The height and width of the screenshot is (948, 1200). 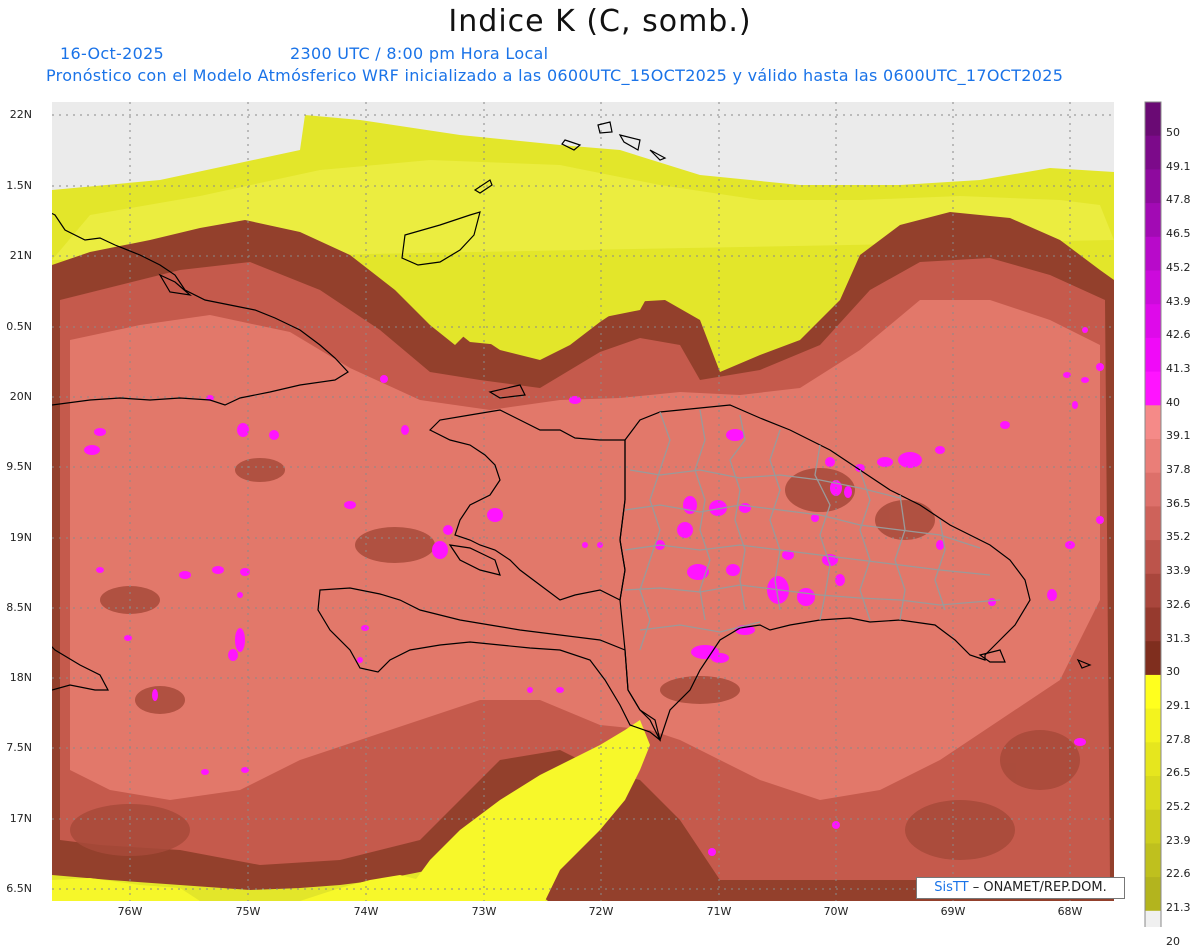 What do you see at coordinates (1039, 887) in the screenshot?
I see `credit-text: – ONAMET/REP.DOM.` at bounding box center [1039, 887].